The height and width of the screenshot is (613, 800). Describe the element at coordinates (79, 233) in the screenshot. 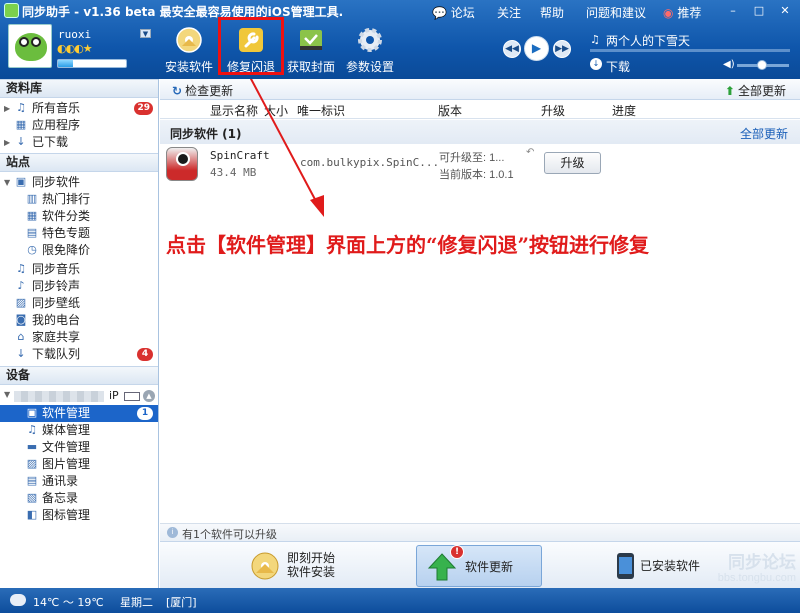

I see `sidebar-item-featured: ▤ 特色专题` at that location.